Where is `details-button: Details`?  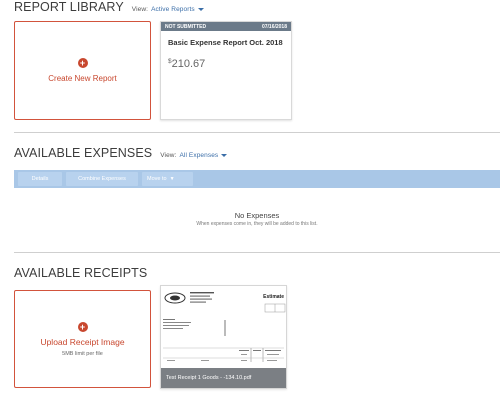 details-button: Details is located at coordinates (40, 179).